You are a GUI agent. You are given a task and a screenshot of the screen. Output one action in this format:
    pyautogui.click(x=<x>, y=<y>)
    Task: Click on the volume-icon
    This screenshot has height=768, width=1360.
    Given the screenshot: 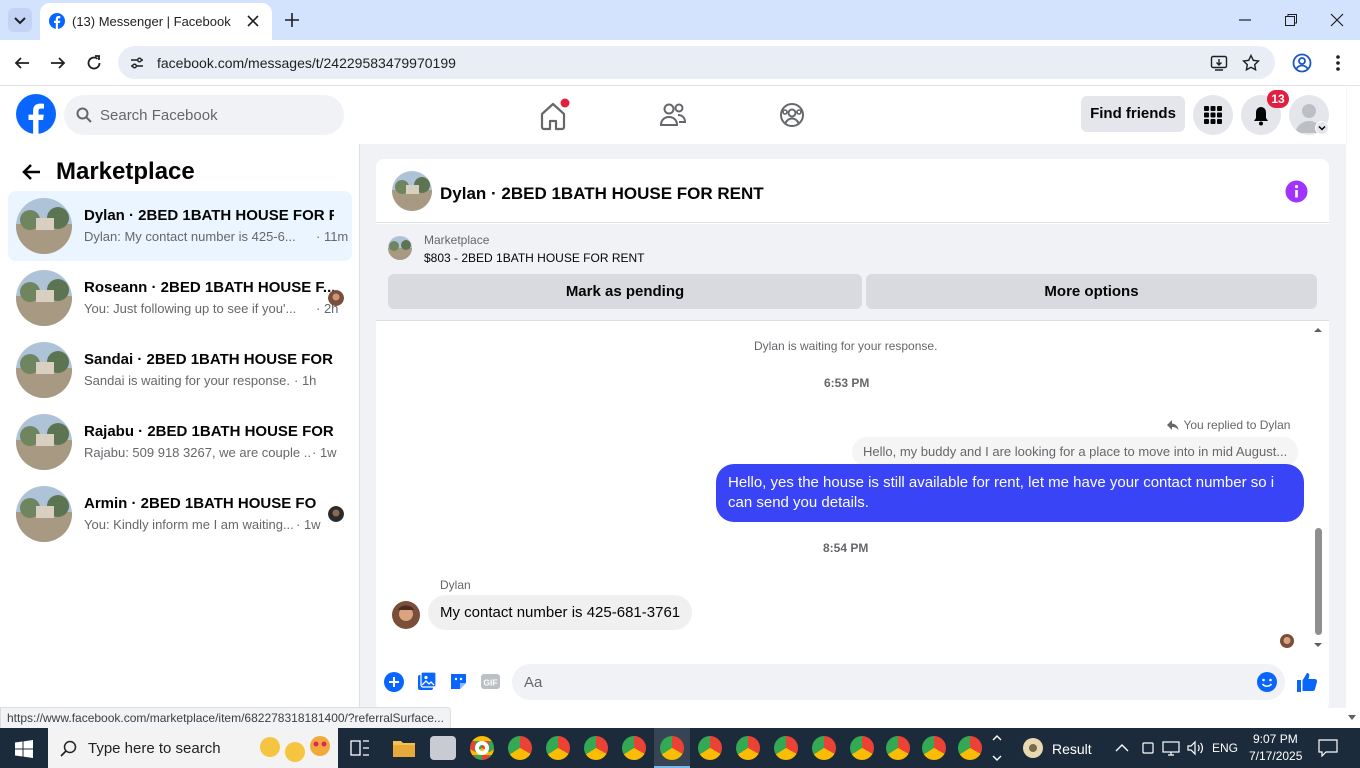 What is the action you would take?
    pyautogui.click(x=1195, y=748)
    